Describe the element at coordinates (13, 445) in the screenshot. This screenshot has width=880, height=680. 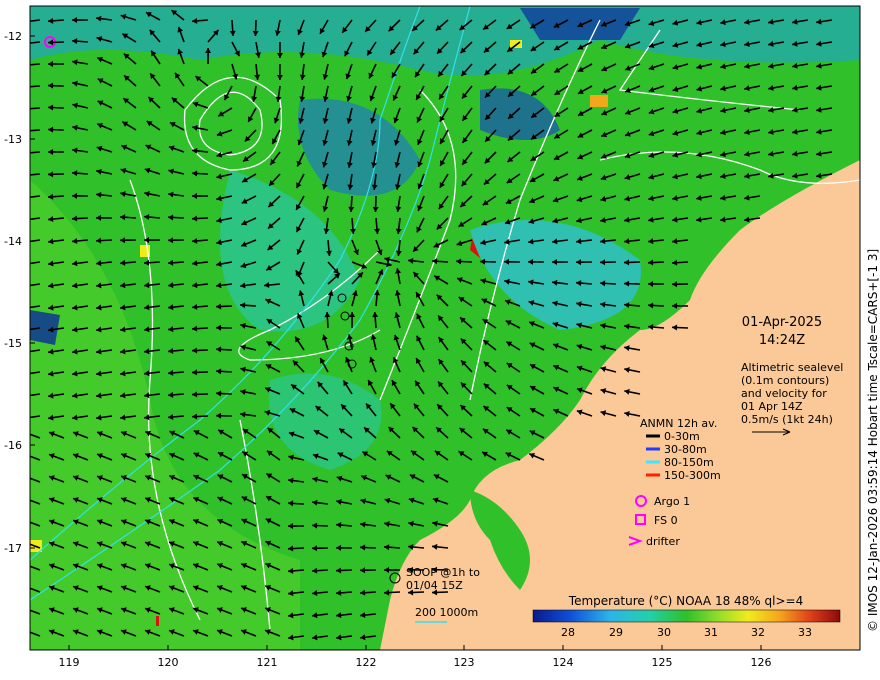
I see `y-tick-label: -16` at that location.